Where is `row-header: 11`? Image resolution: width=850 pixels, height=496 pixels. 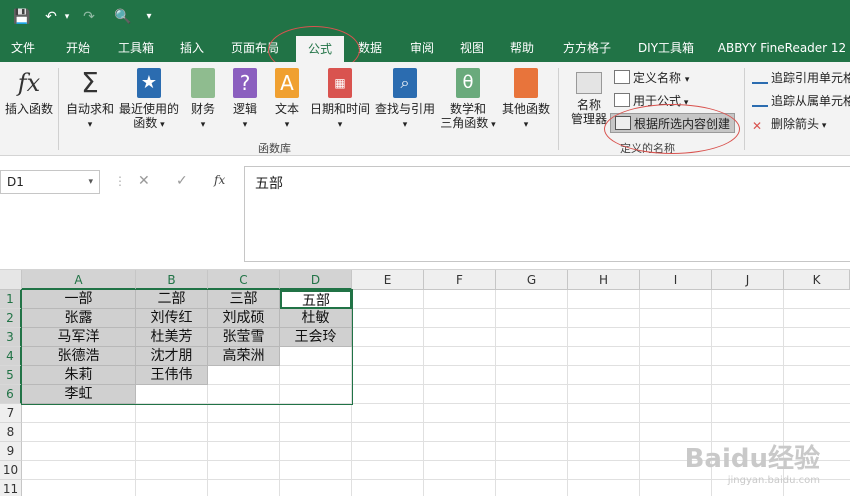 row-header: 11 is located at coordinates (11, 488).